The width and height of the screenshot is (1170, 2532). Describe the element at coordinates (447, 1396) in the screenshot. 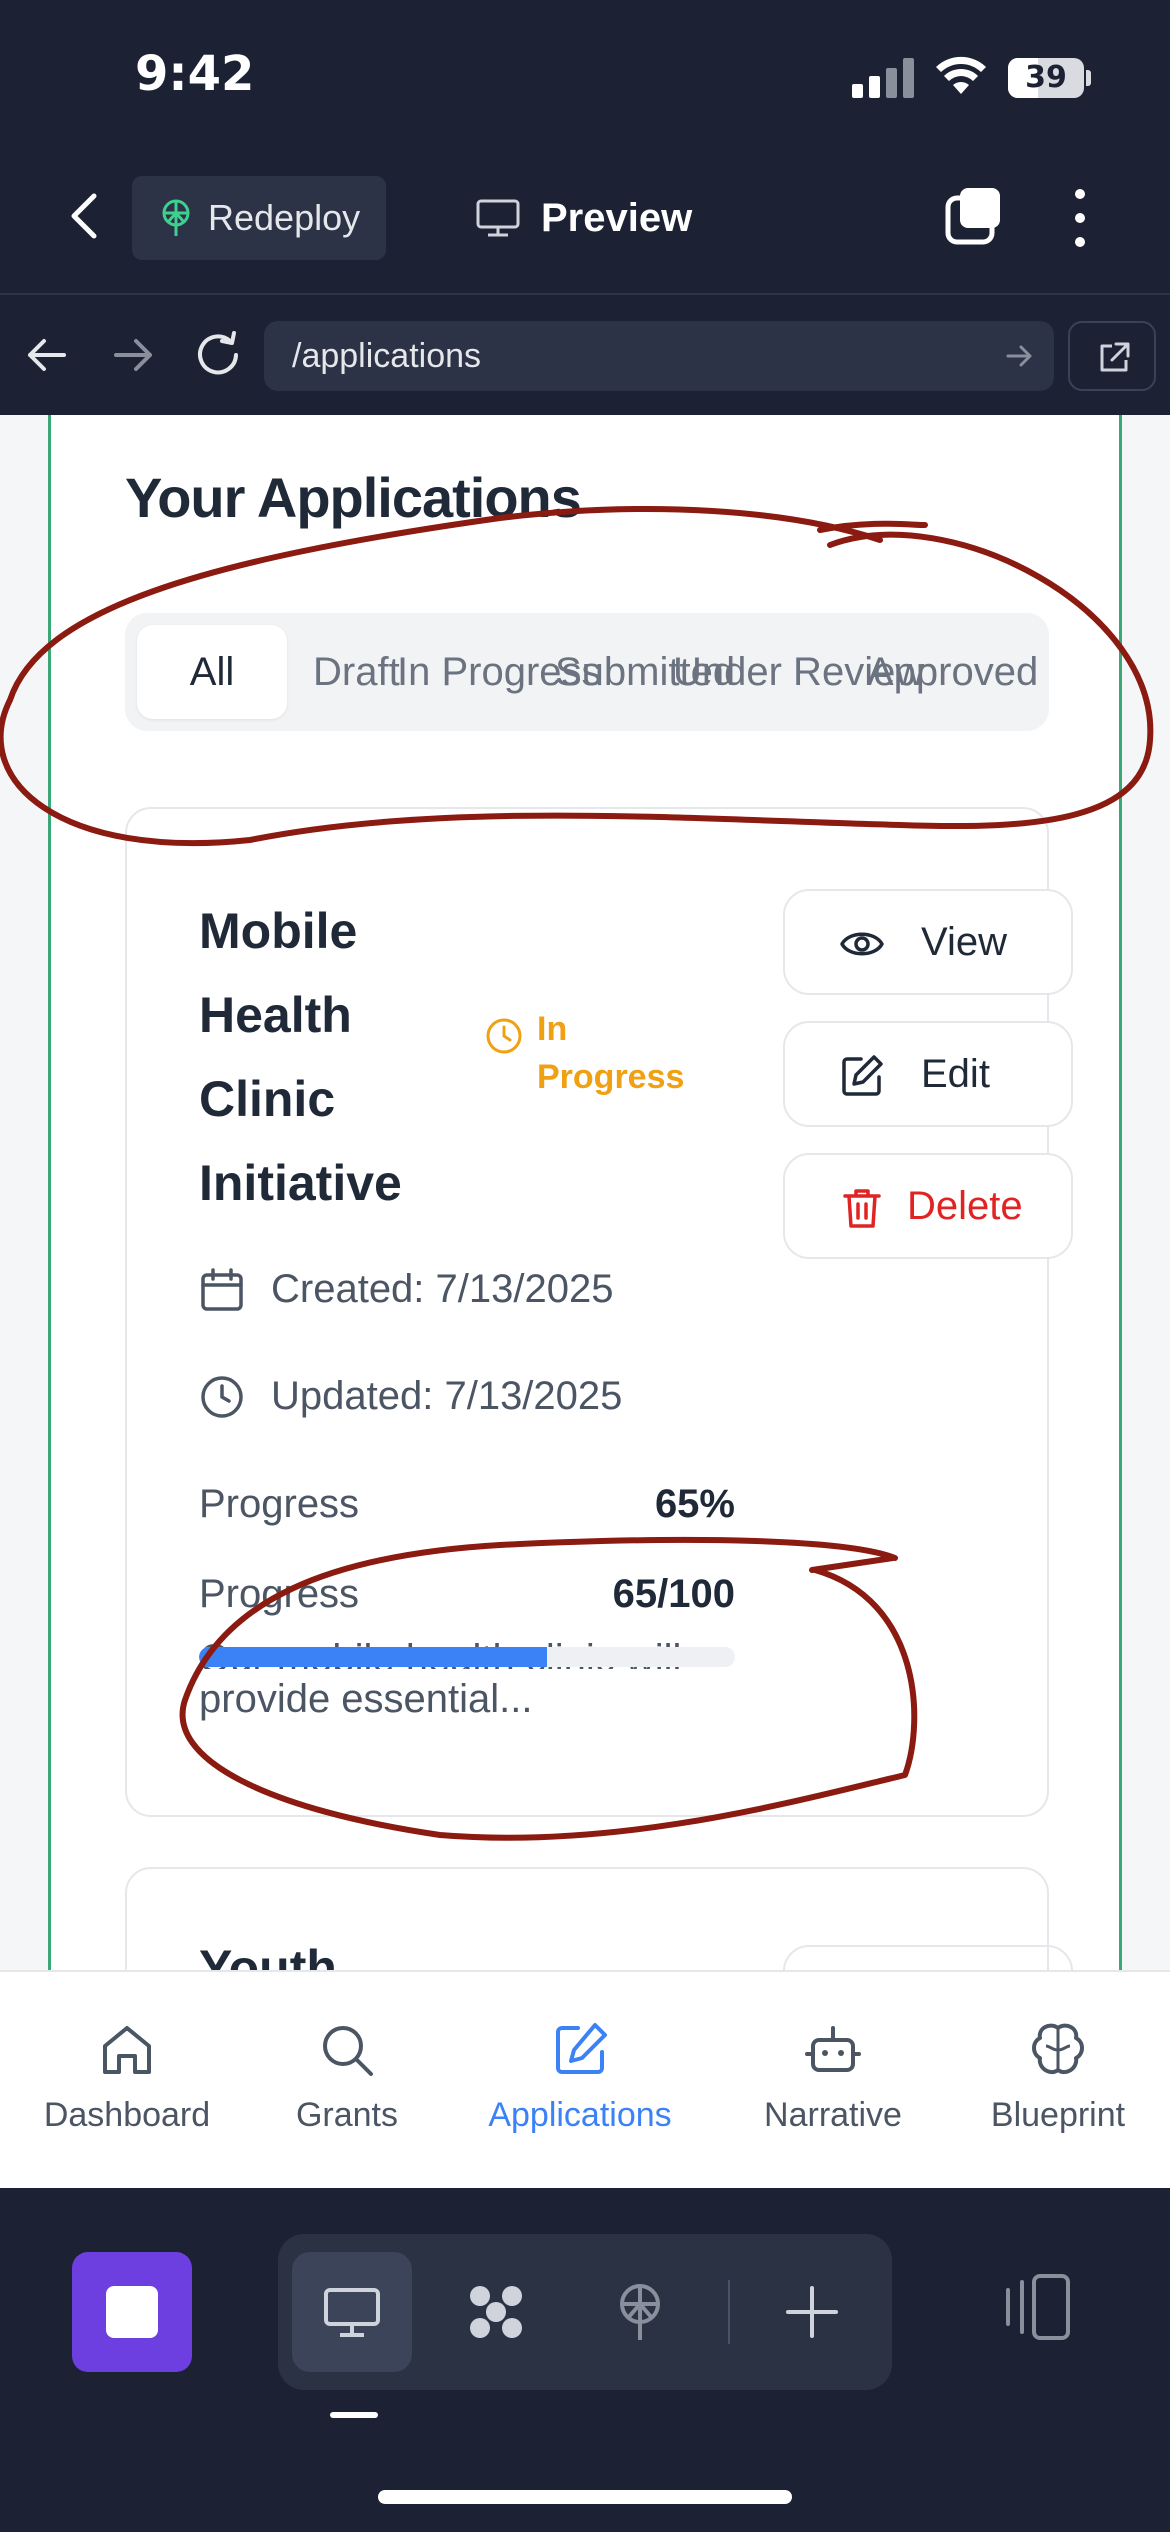

I see `updated-text: Updated: 7/13/2025` at that location.